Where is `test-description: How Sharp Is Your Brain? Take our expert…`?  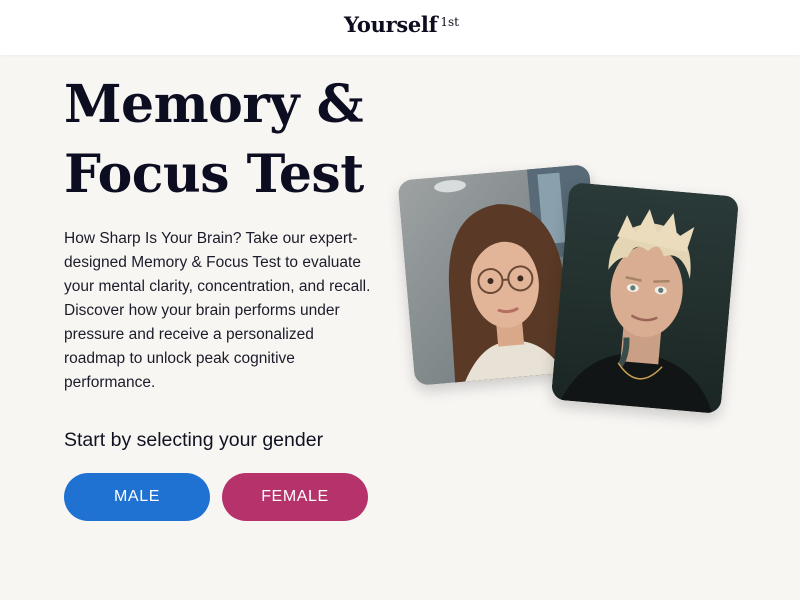 test-description: How Sharp Is Your Brain? Take our expert… is located at coordinates (217, 310).